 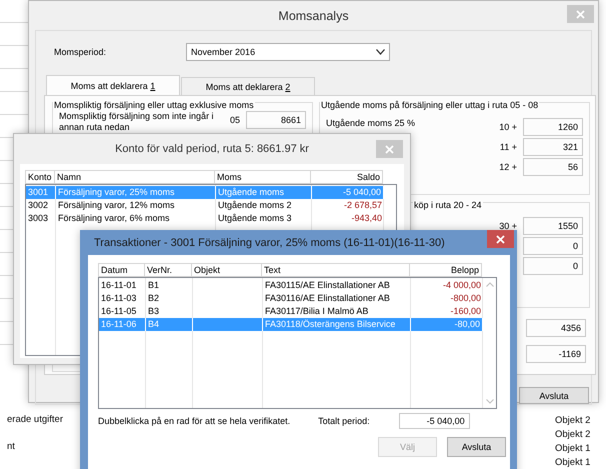 What do you see at coordinates (553, 147) in the screenshot?
I see `value-field: 321` at bounding box center [553, 147].